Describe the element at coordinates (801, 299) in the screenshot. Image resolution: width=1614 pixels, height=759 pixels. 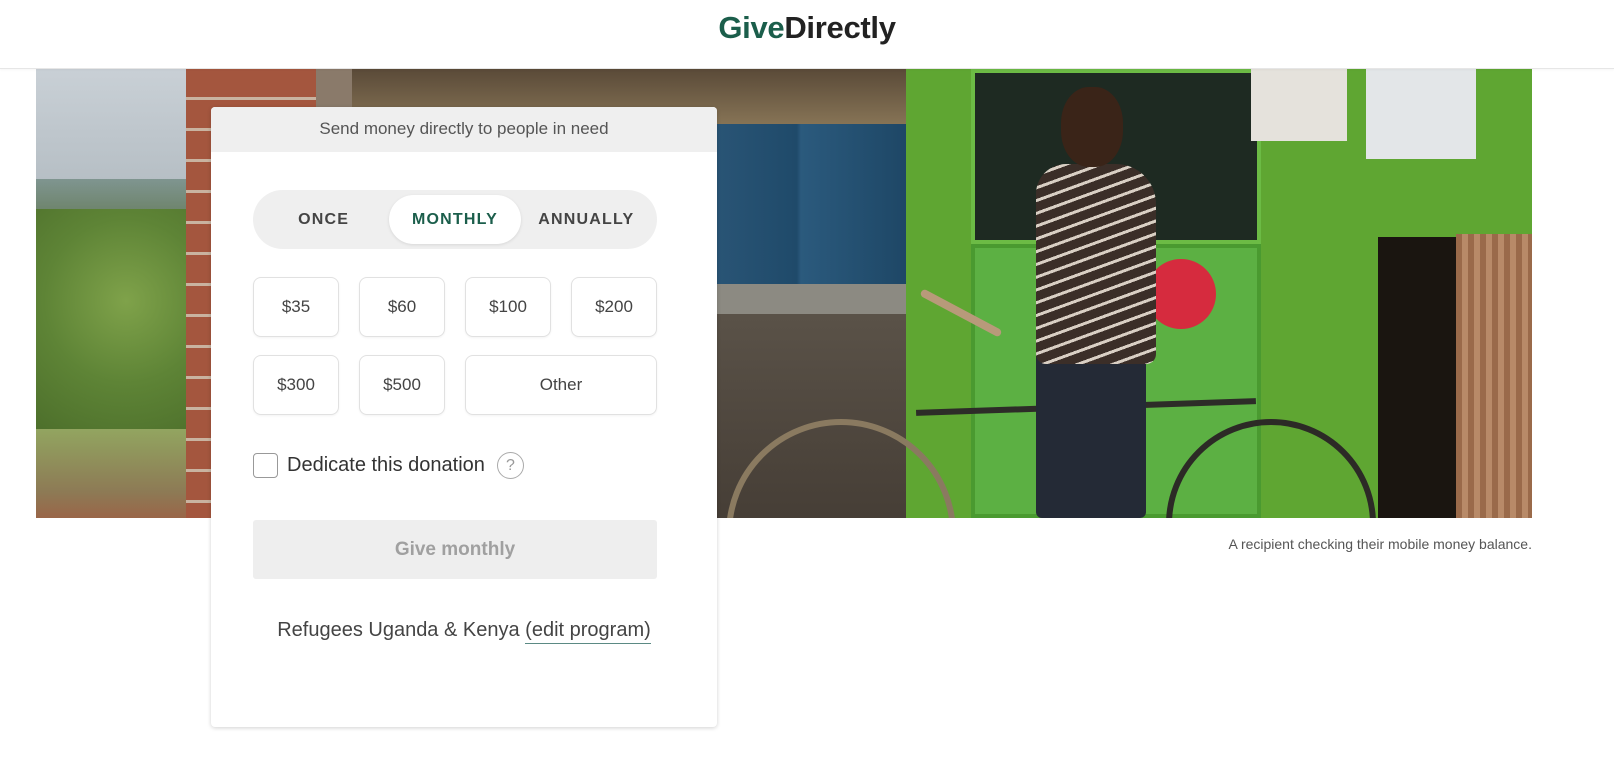
I see `photo-concrete` at that location.